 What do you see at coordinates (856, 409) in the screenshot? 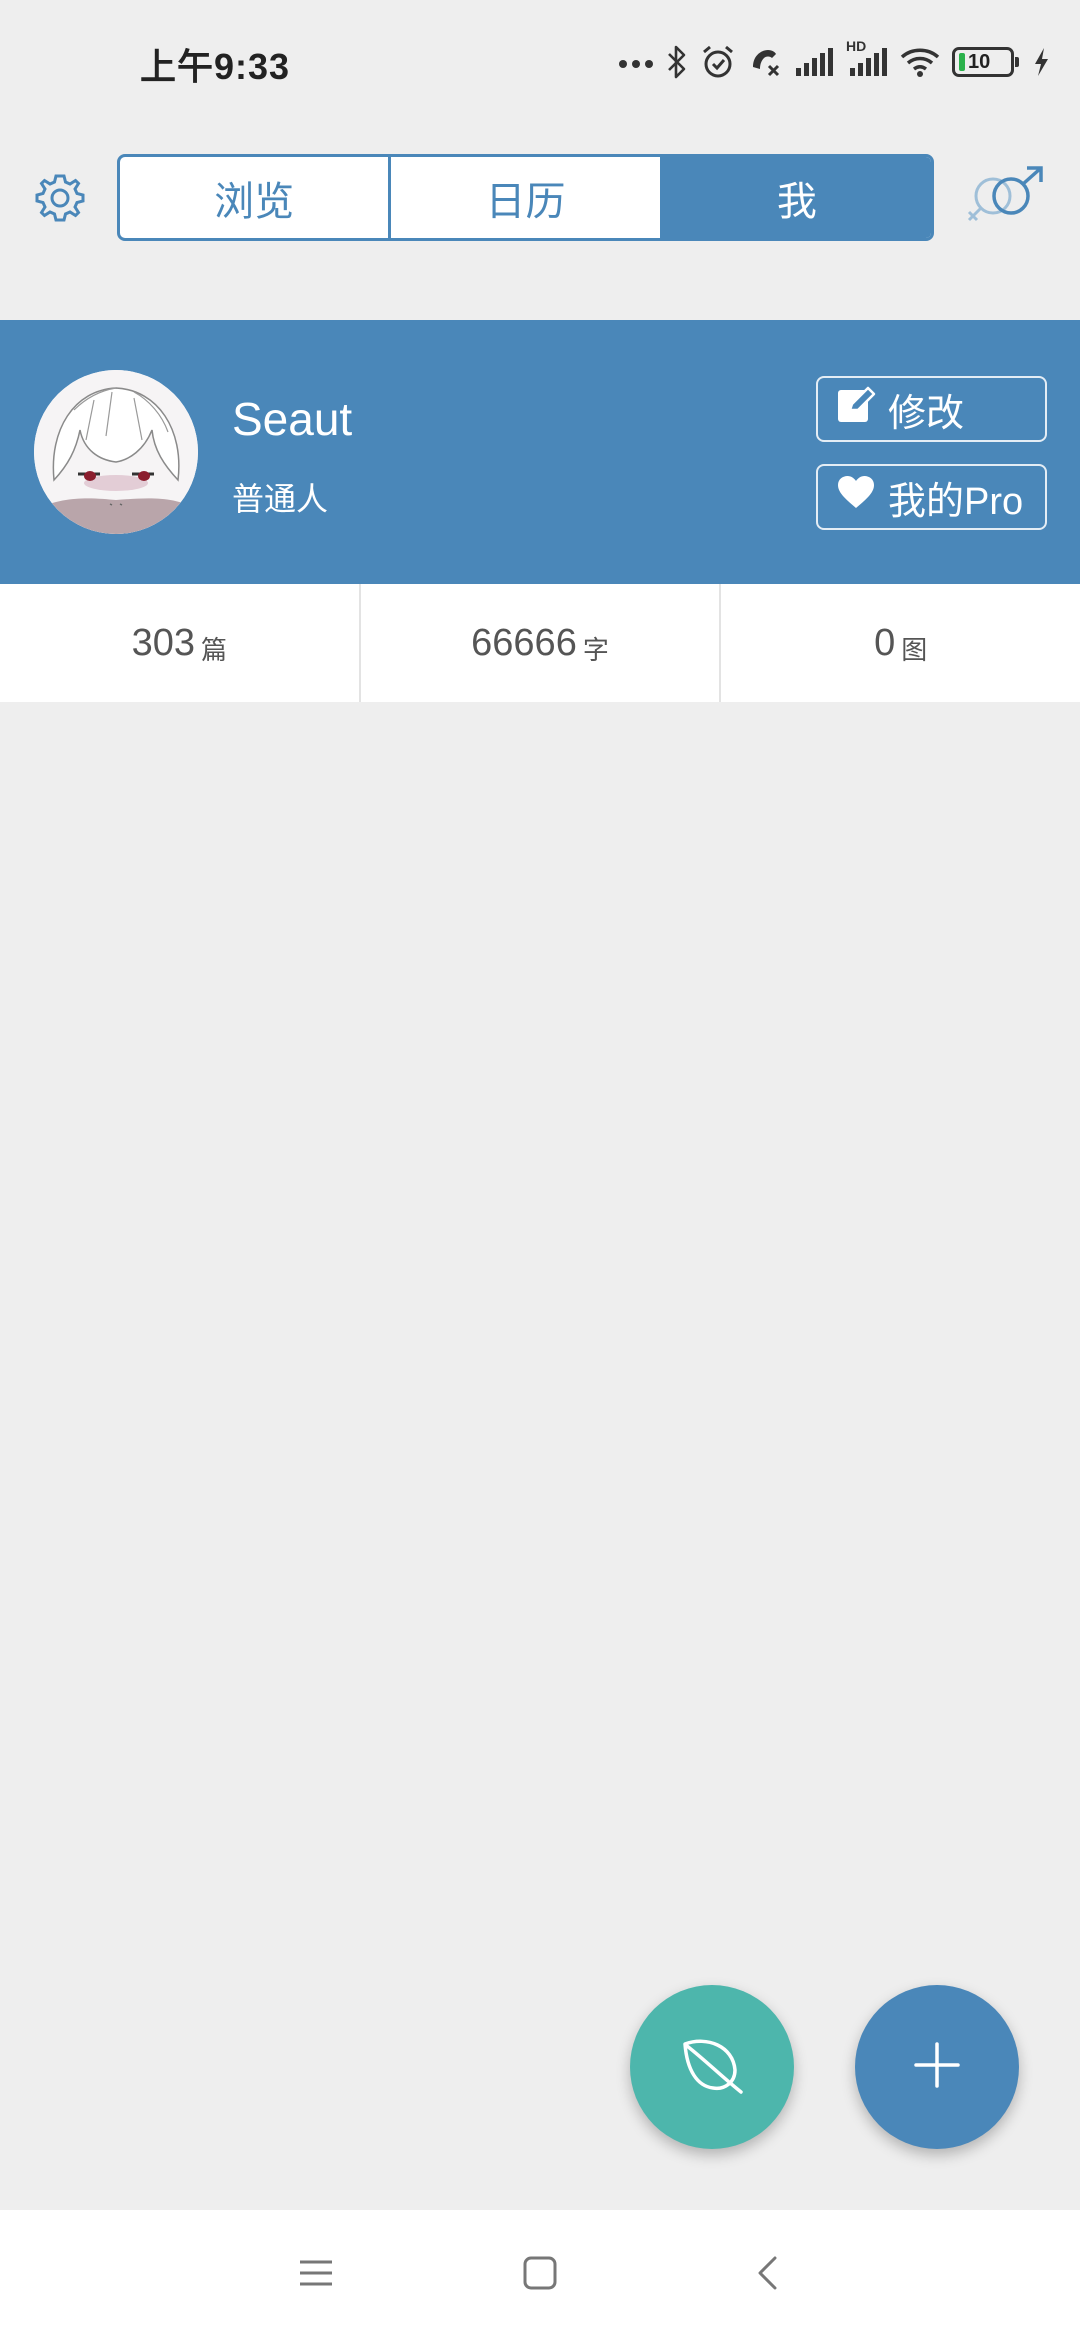
I see `edit-icon` at bounding box center [856, 409].